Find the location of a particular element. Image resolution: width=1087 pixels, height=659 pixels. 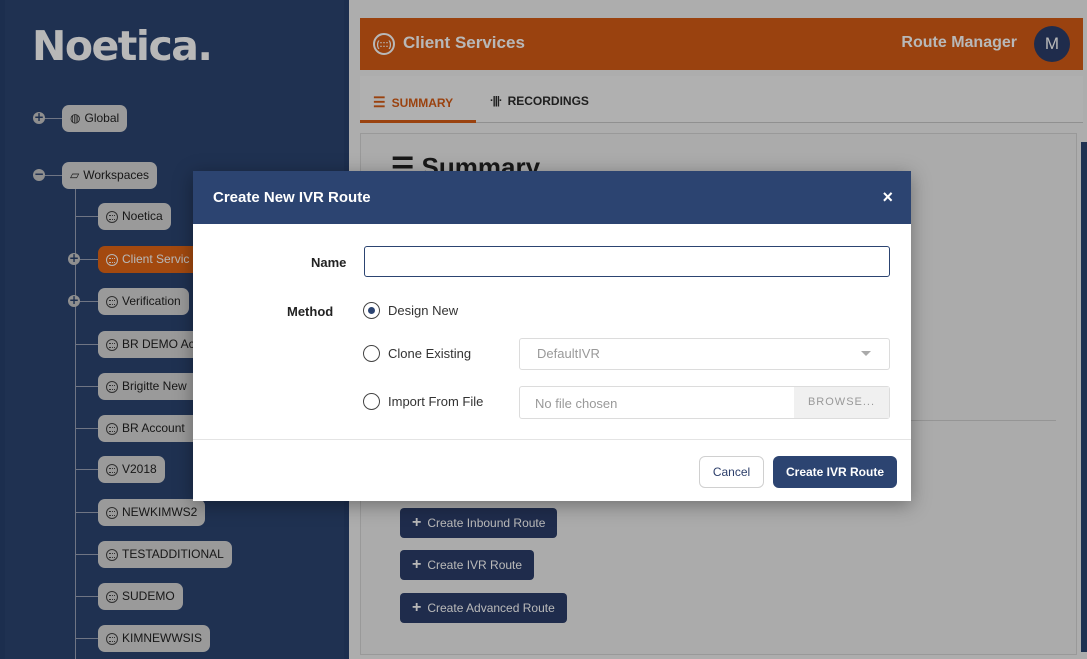

radio-label: Design New is located at coordinates (423, 310).